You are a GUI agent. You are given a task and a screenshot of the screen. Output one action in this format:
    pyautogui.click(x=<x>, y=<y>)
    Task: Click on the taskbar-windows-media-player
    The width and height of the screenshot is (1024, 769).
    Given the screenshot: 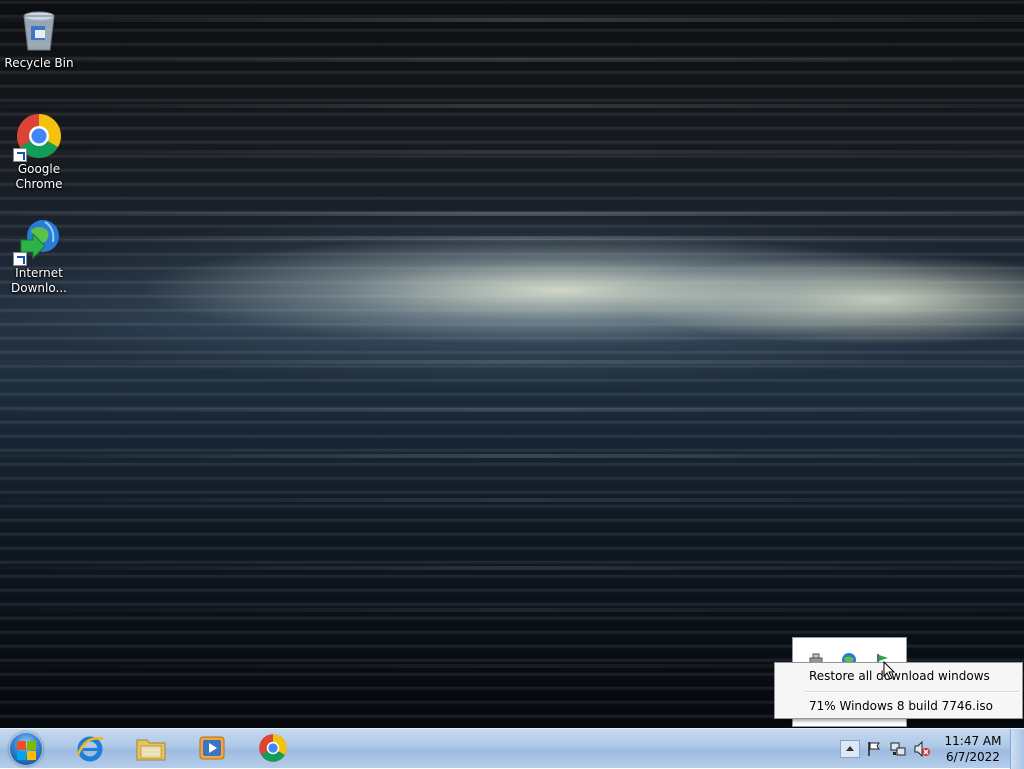 What is the action you would take?
    pyautogui.click(x=212, y=749)
    